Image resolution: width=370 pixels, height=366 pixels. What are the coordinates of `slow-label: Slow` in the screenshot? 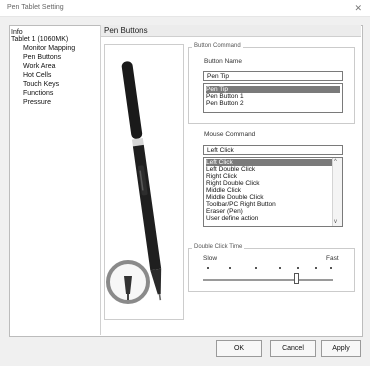 It's located at (210, 258).